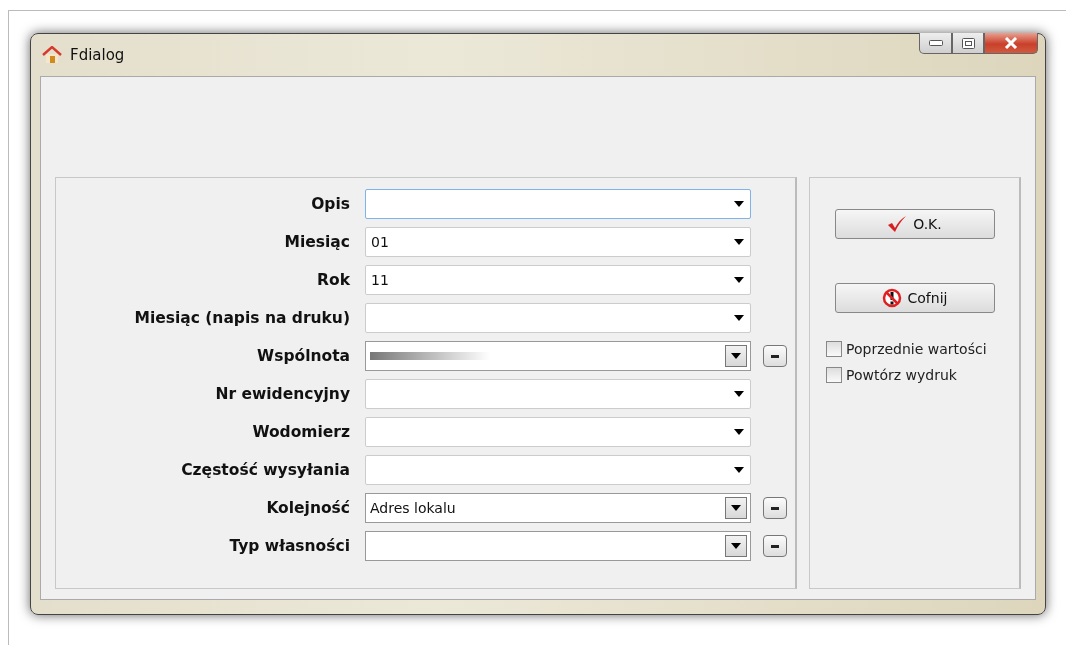 The height and width of the screenshot is (645, 1066). What do you see at coordinates (916, 349) in the screenshot?
I see `checkbox-label: Poprzednie wartości` at bounding box center [916, 349].